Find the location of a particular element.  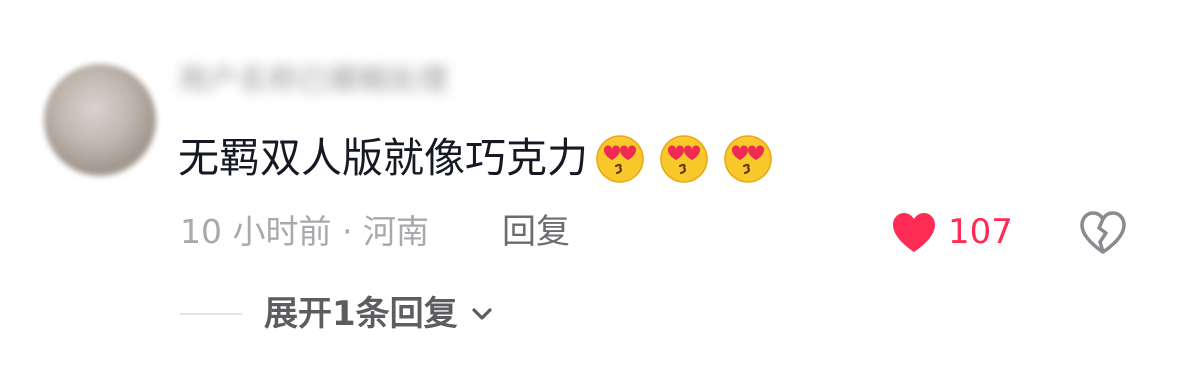

dislike-button is located at coordinates (1103, 232).